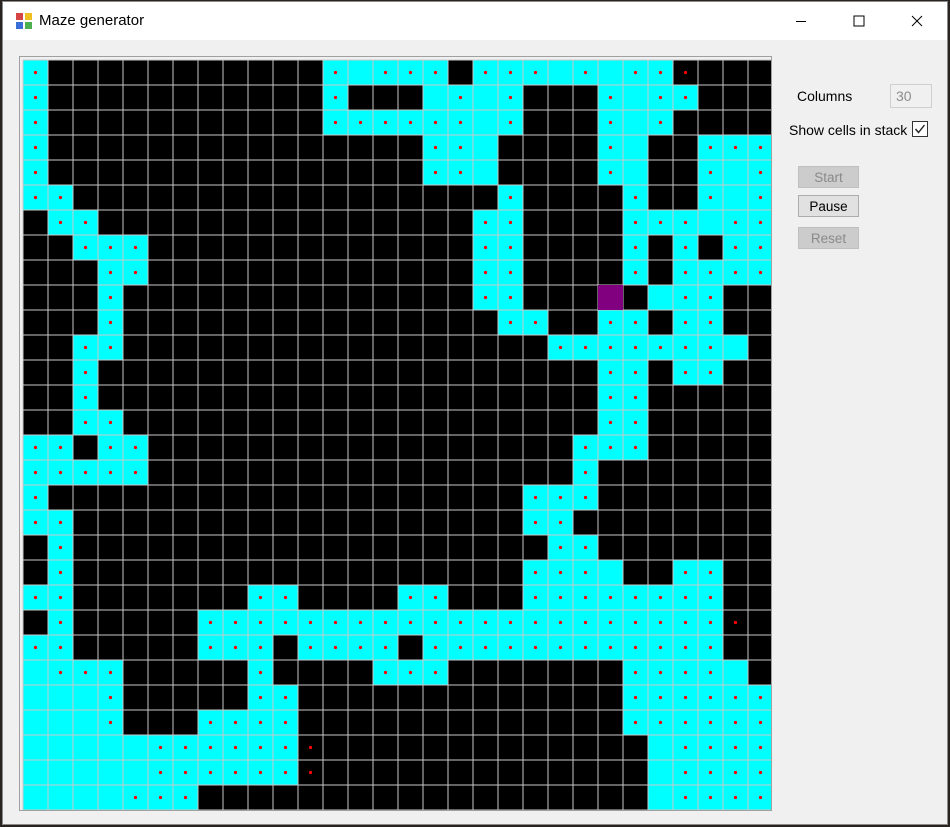 The height and width of the screenshot is (827, 950). Describe the element at coordinates (610, 297) in the screenshot. I see `current-cell` at that location.